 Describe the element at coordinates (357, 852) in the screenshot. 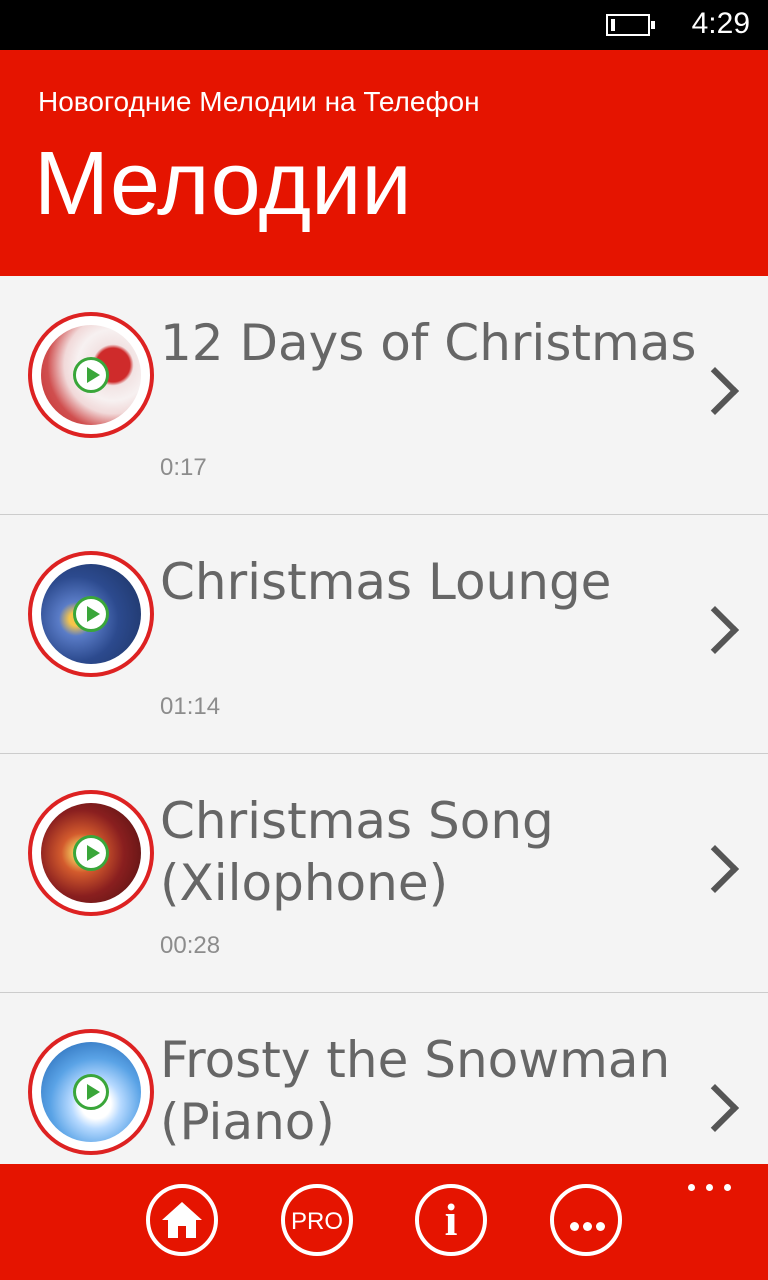

I see `song-title: Christmas Song (Xilophone)` at that location.